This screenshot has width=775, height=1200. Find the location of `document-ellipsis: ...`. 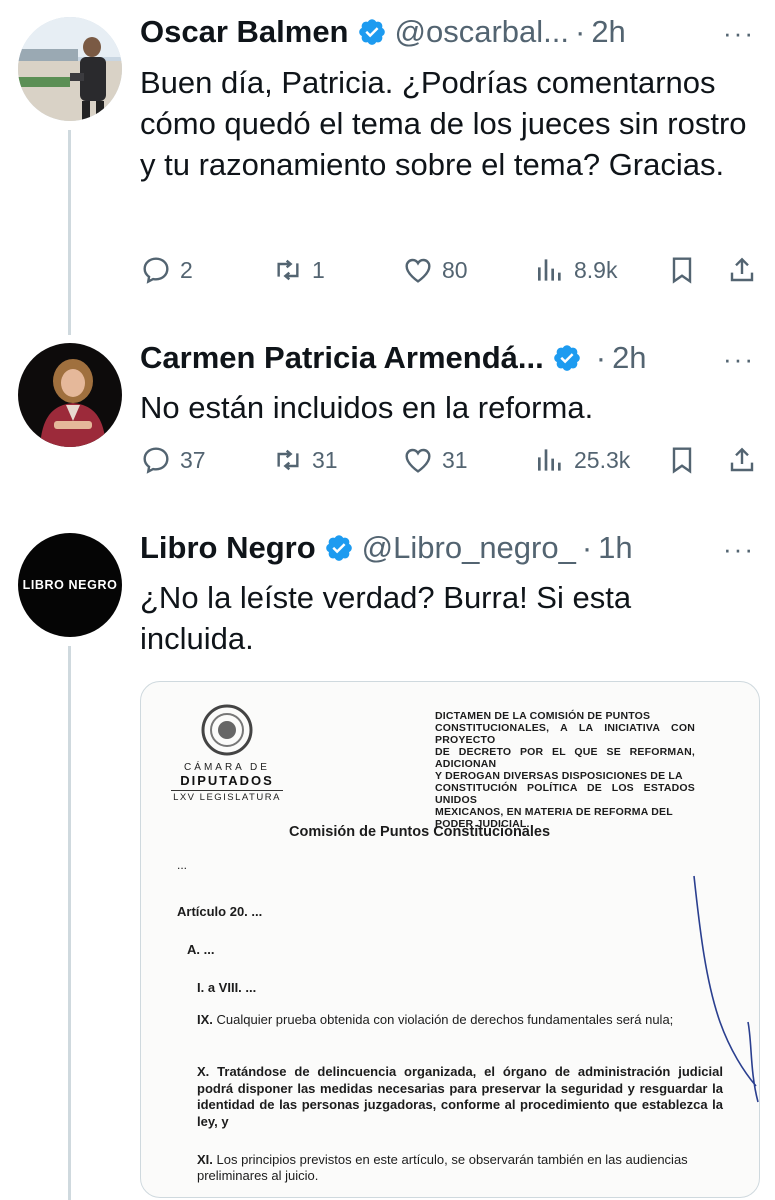

document-ellipsis: ... is located at coordinates (182, 865).